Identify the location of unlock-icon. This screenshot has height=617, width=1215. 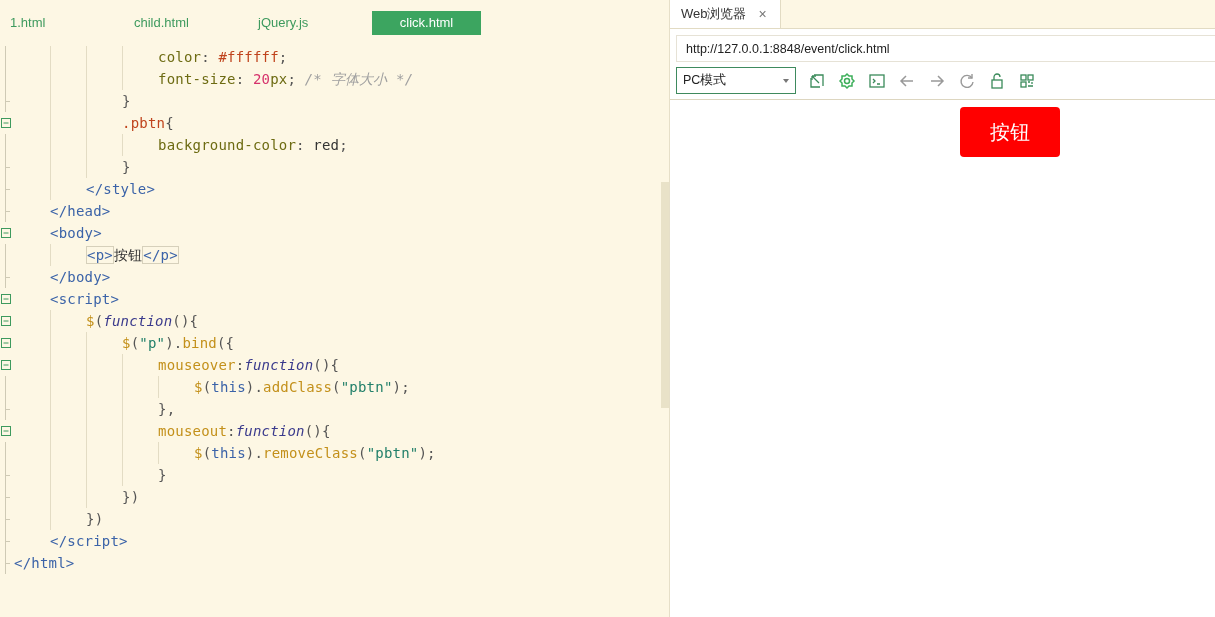
(997, 80).